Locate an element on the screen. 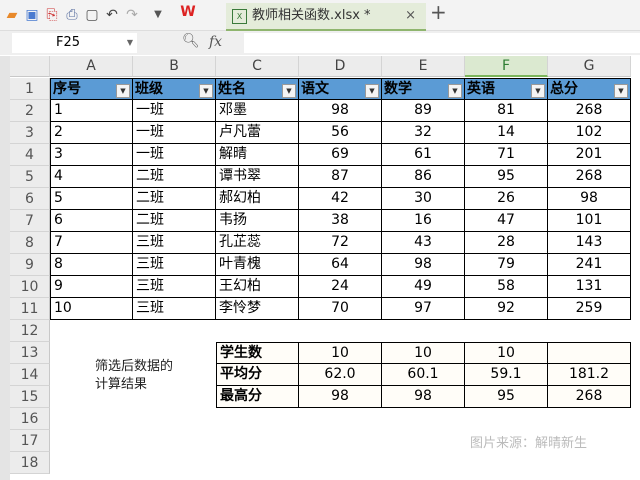 This screenshot has width=640, height=480. summary-cell is located at coordinates (589, 353).